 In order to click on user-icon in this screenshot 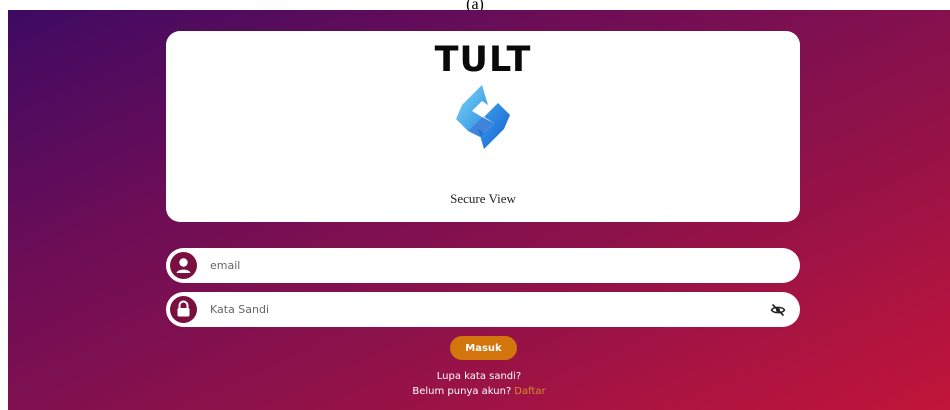, I will do `click(183, 265)`.